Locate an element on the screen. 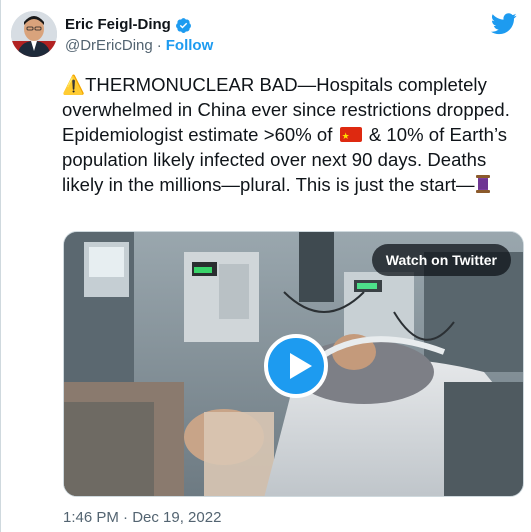 Image resolution: width=531 pixels, height=532 pixels. handle-row: @DrEricDing · Follow is located at coordinates (139, 46).